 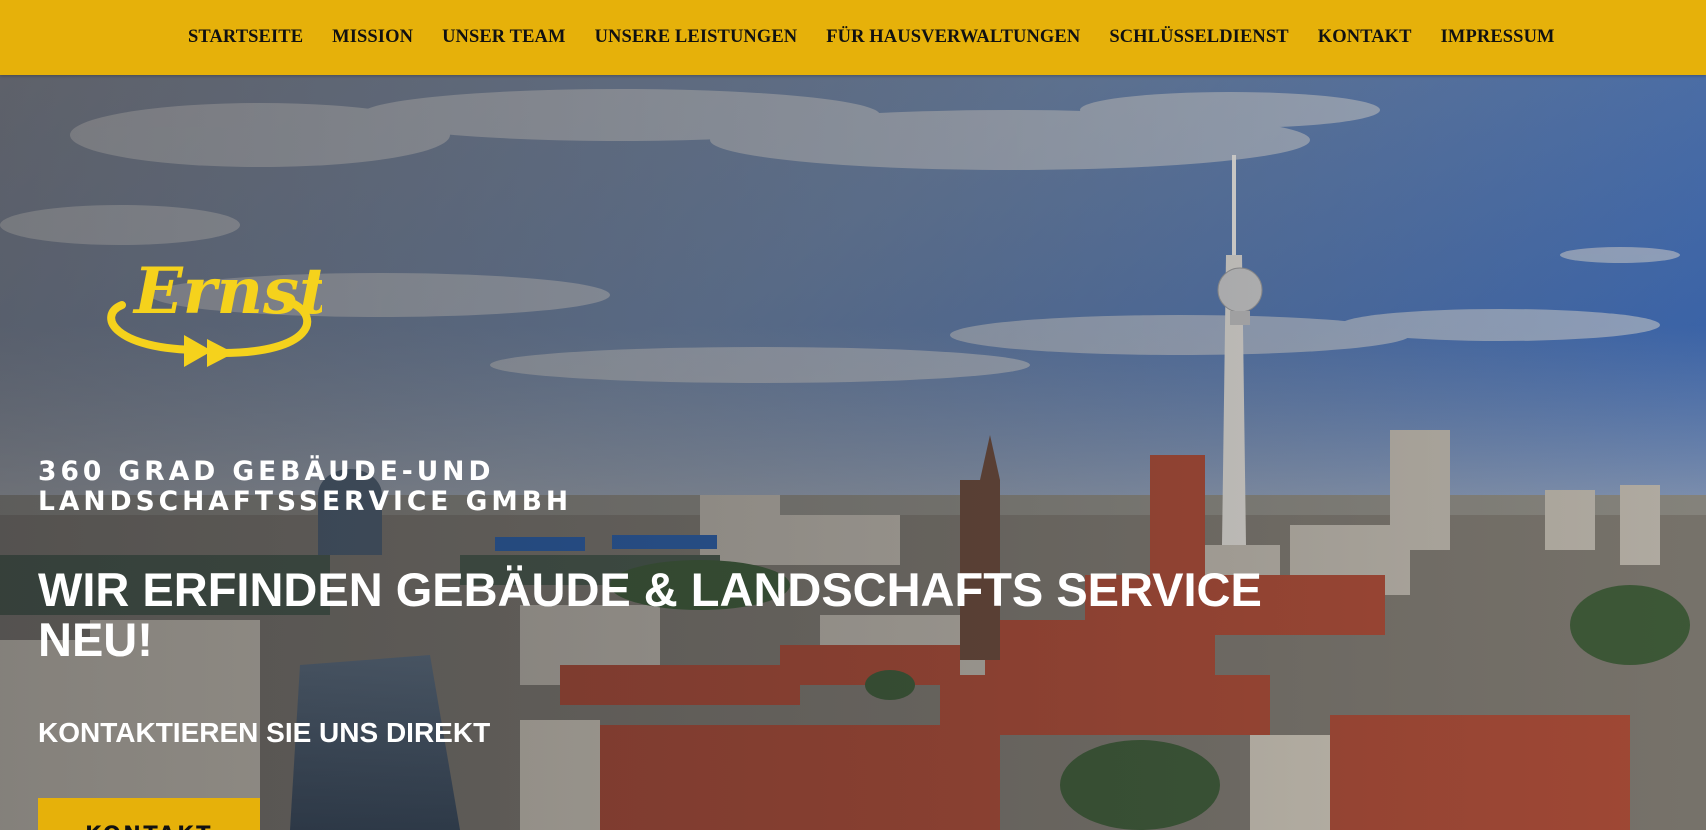 What do you see at coordinates (227, 291) in the screenshot?
I see `logo-text: Ernst` at bounding box center [227, 291].